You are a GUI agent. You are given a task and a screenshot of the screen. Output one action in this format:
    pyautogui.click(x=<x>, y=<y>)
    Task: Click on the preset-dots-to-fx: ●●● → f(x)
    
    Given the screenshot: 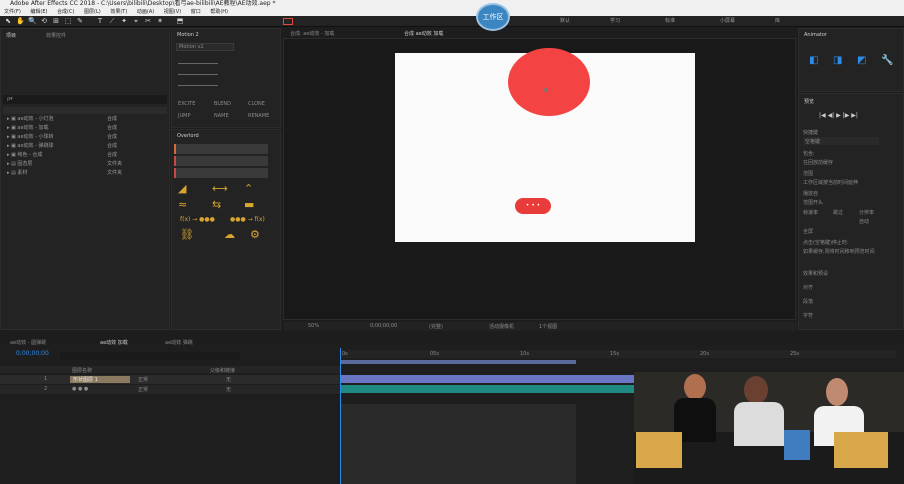 What is the action you would take?
    pyautogui.click(x=247, y=219)
    